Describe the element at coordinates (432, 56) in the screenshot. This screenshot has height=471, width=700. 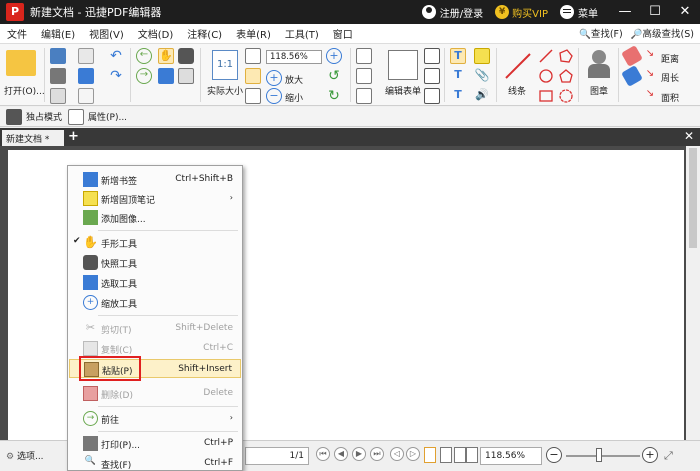
I see `text-field-icon` at that location.